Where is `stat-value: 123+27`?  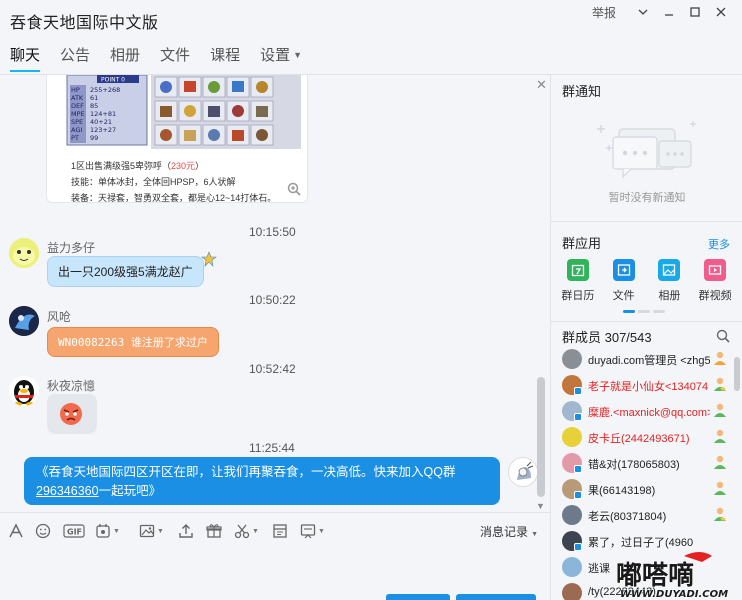 stat-value: 123+27 is located at coordinates (103, 130).